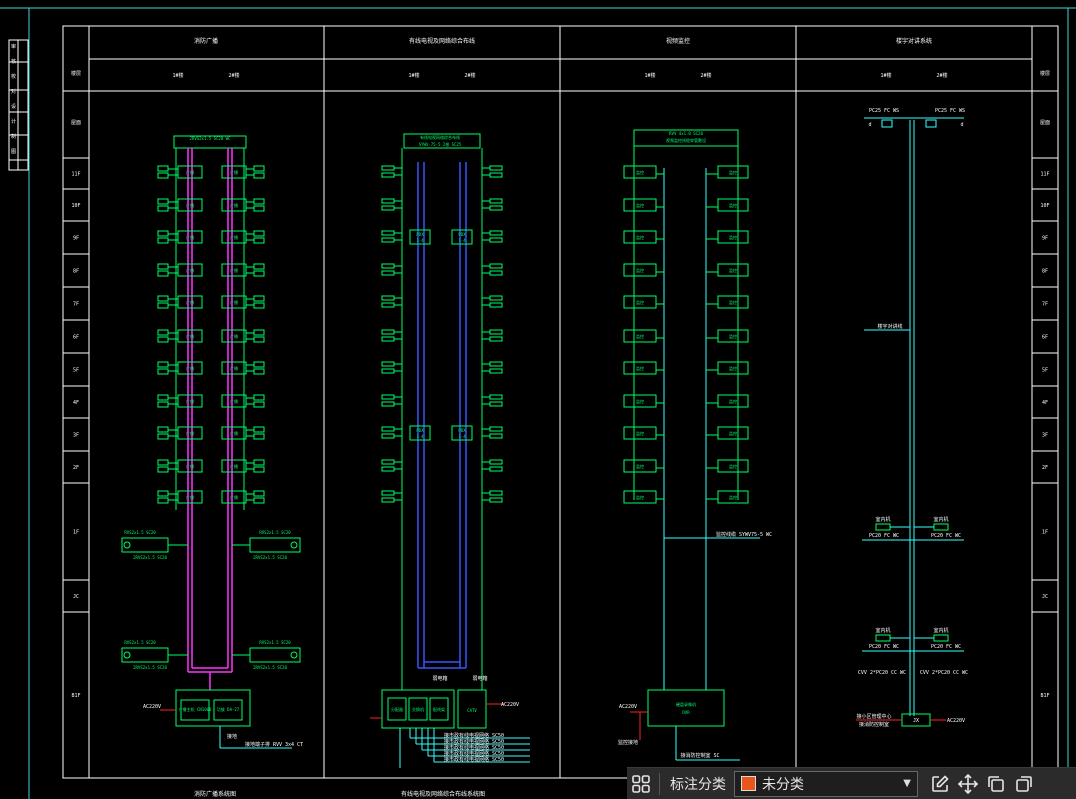  I want to click on sys4-b1-label: CVV 2*PC20 CC WC, so click(882, 673).